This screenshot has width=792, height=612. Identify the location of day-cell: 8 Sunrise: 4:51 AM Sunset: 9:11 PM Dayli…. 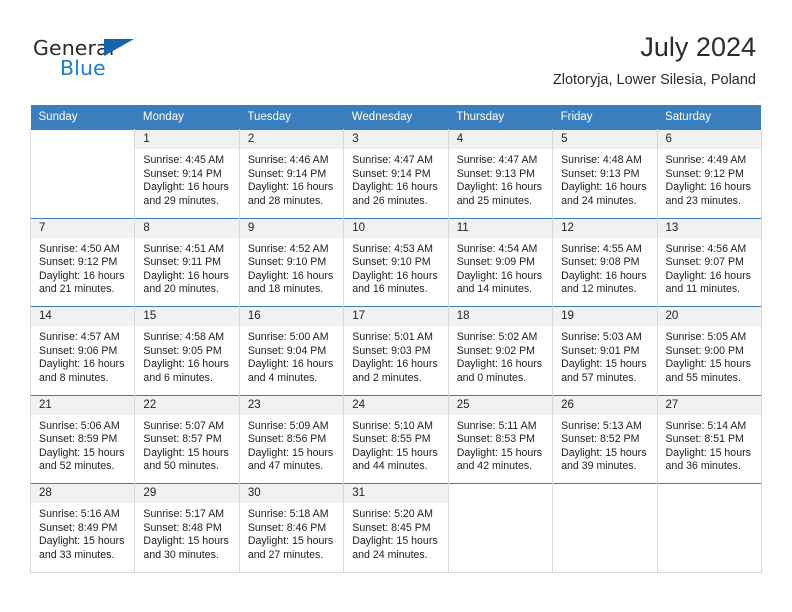
(187, 262).